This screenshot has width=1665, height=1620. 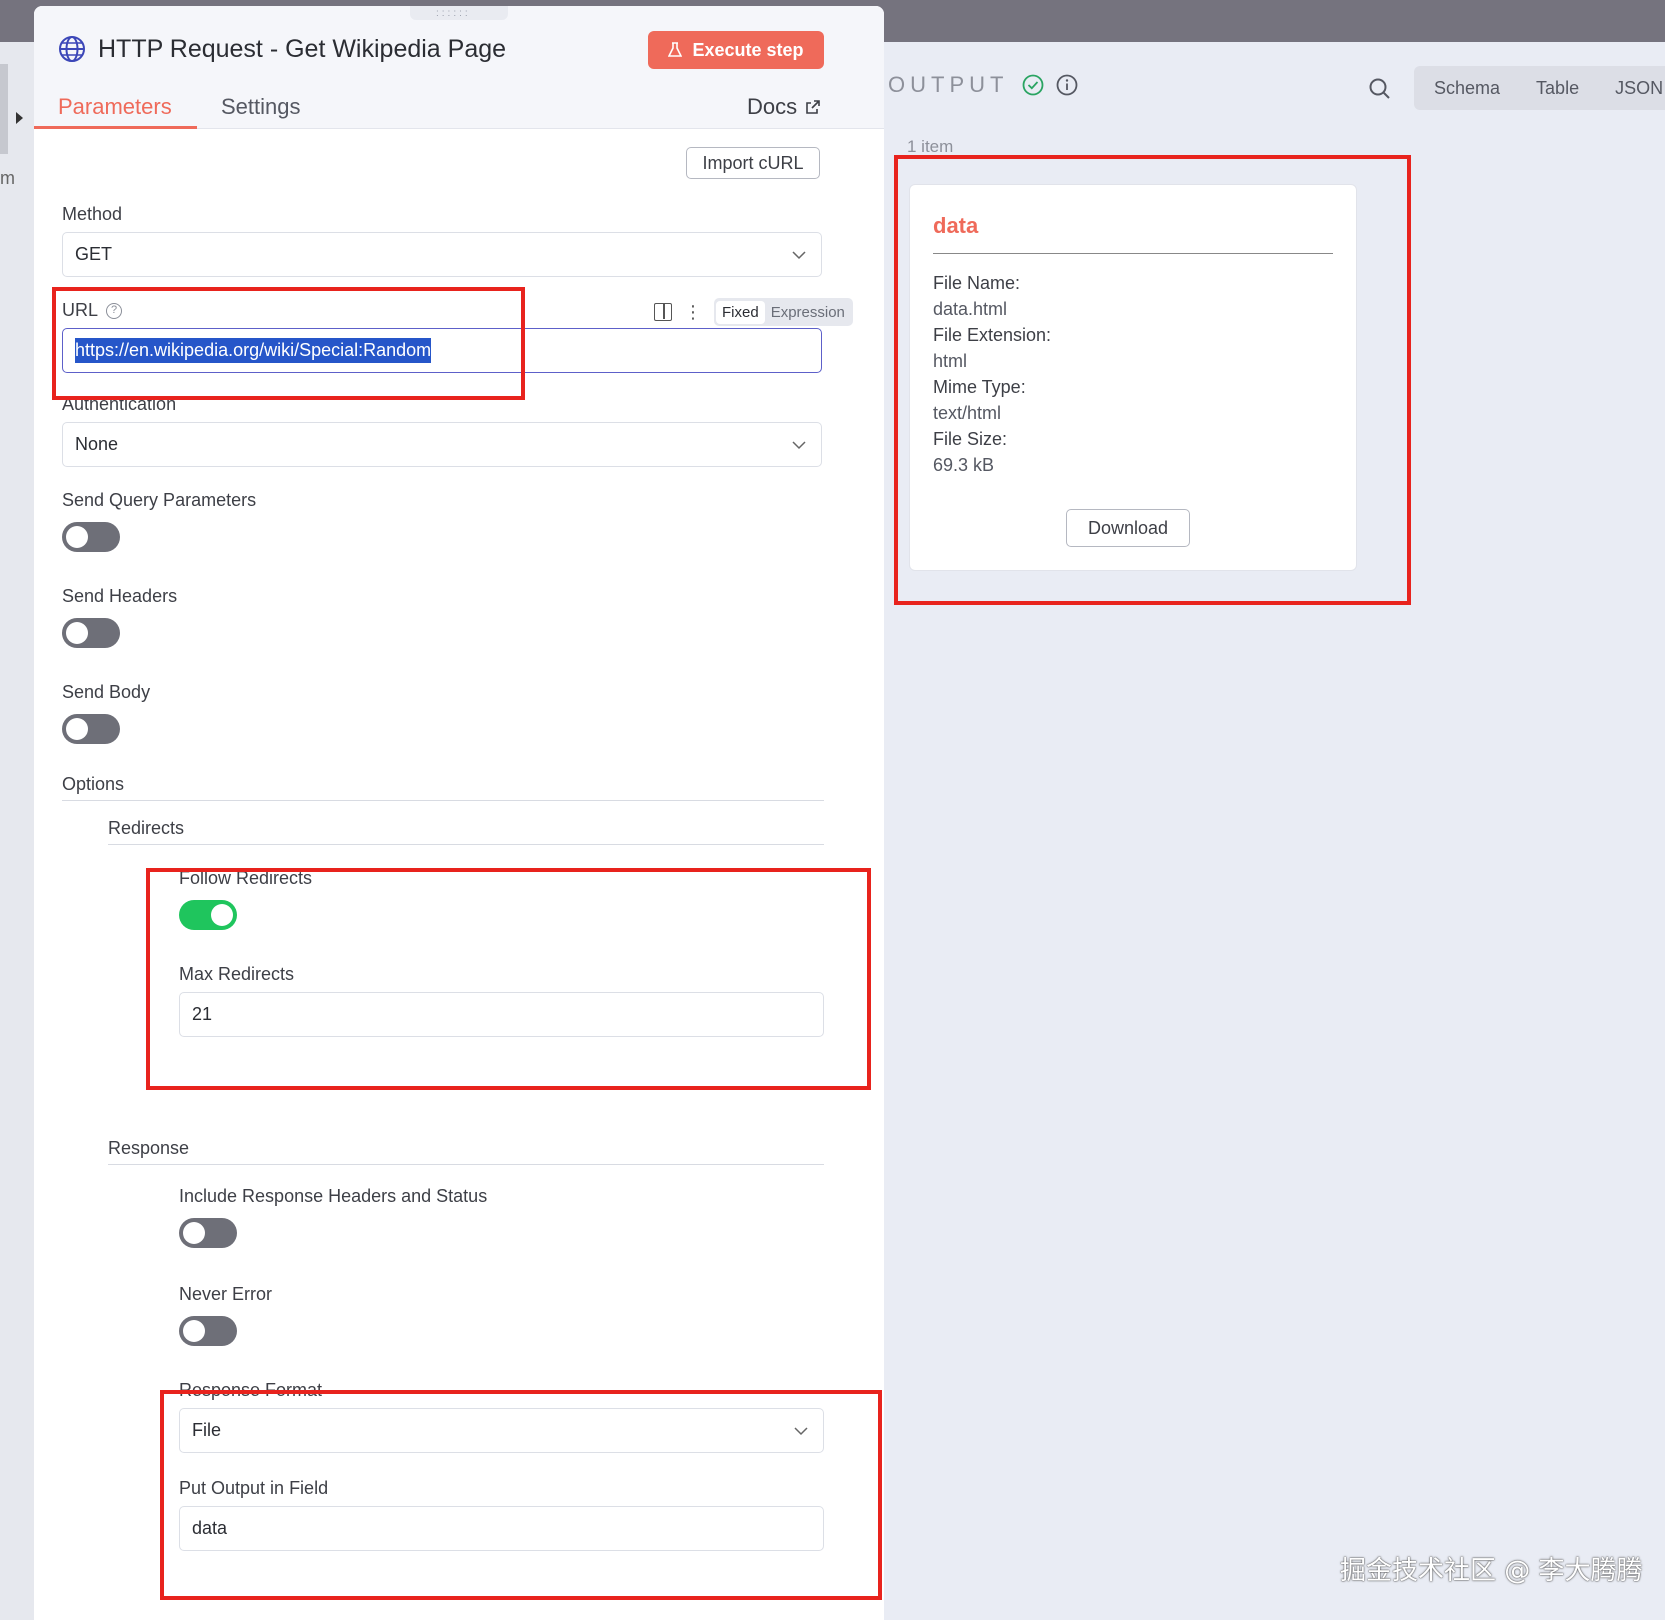 What do you see at coordinates (1557, 88) in the screenshot?
I see `tab-table: Table` at bounding box center [1557, 88].